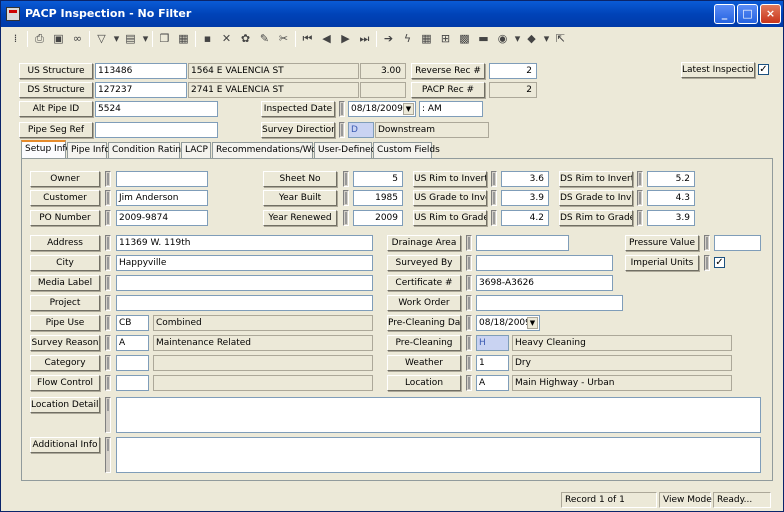  Describe the element at coordinates (56, 71) in the screenshot. I see `us-structure-button: US Structure` at that location.